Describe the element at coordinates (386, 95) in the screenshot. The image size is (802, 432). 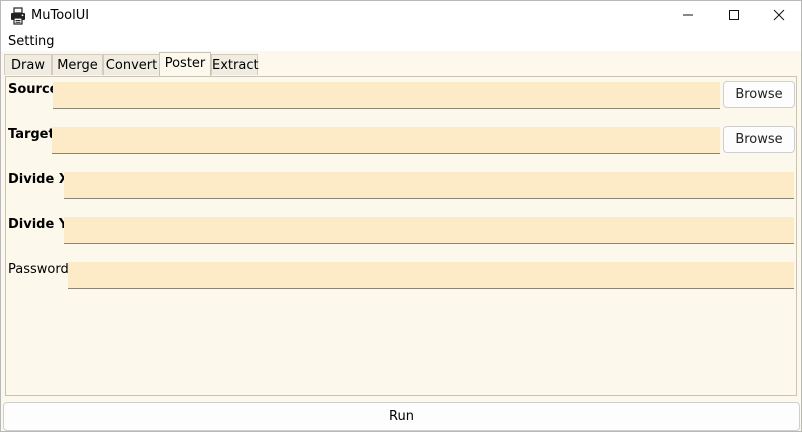
I see `source-field` at that location.